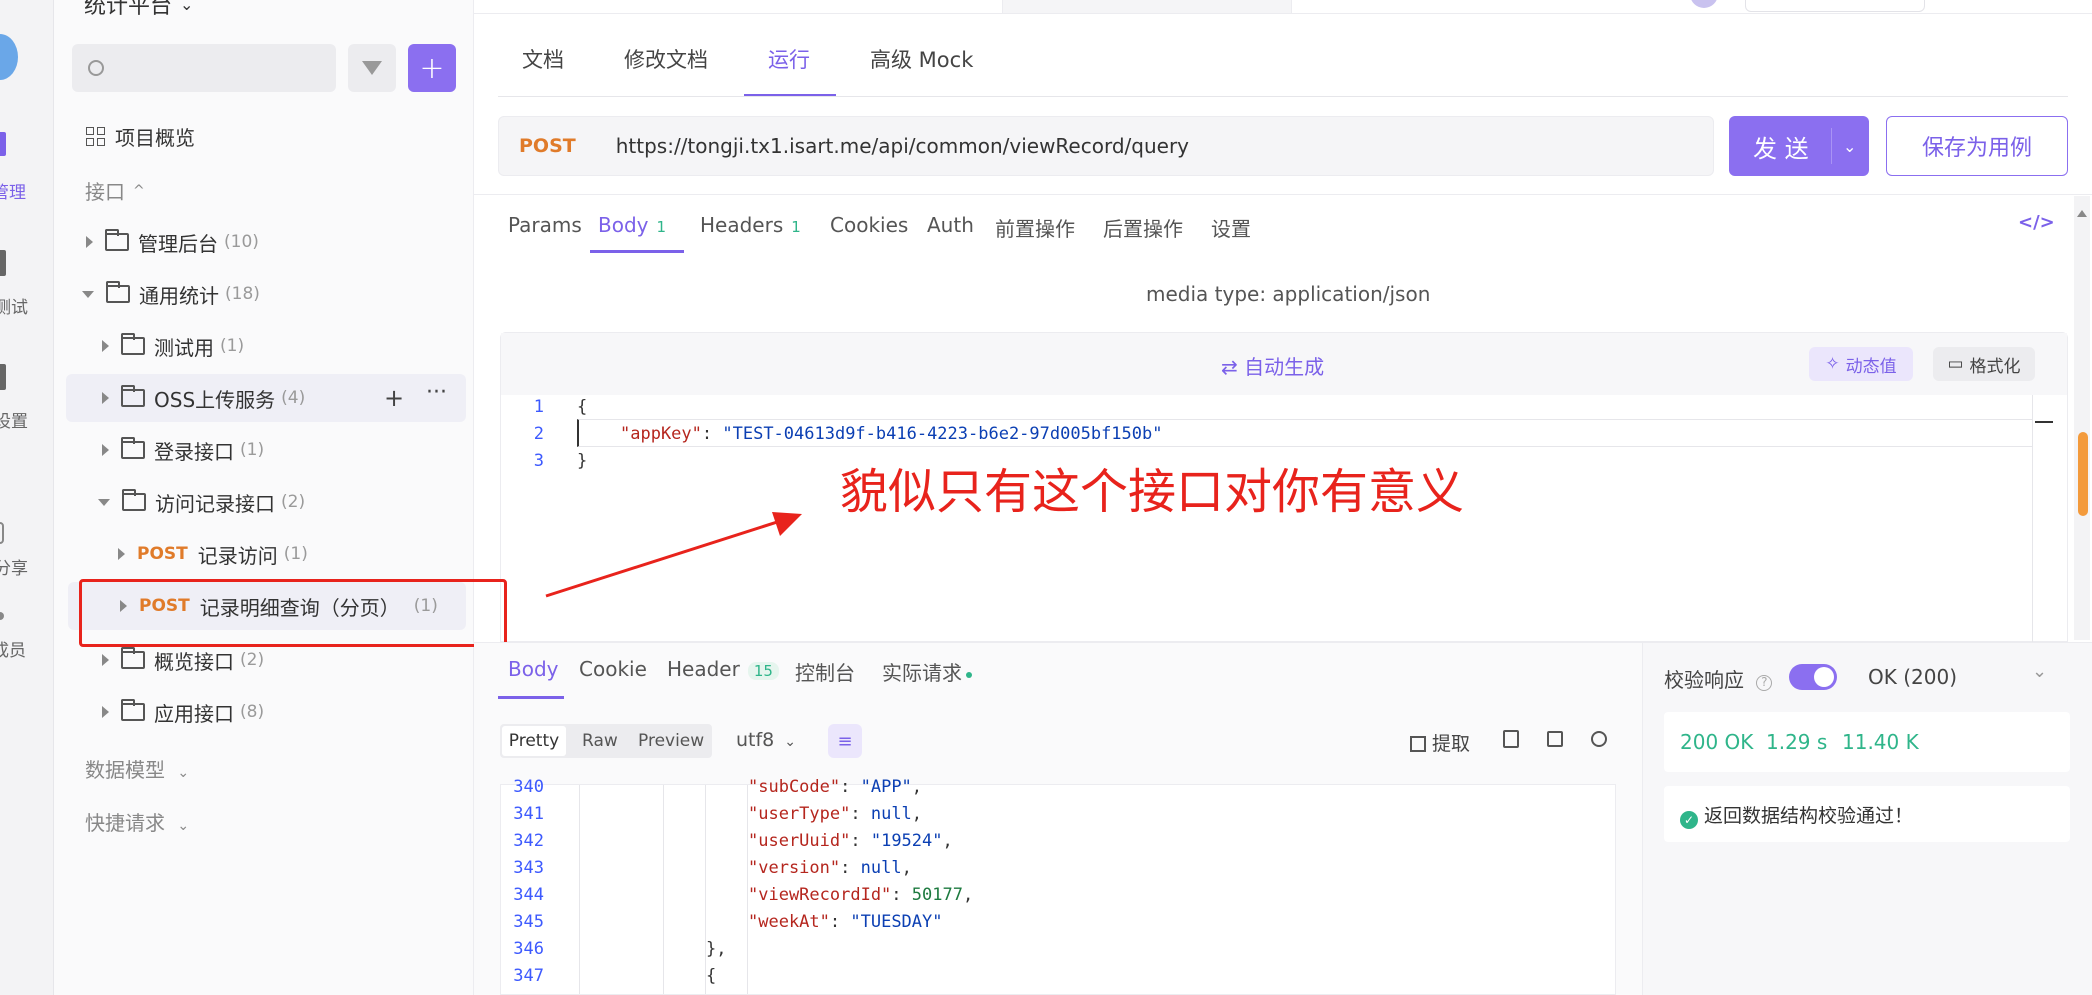  What do you see at coordinates (1511, 739) in the screenshot?
I see `download-icon` at bounding box center [1511, 739].